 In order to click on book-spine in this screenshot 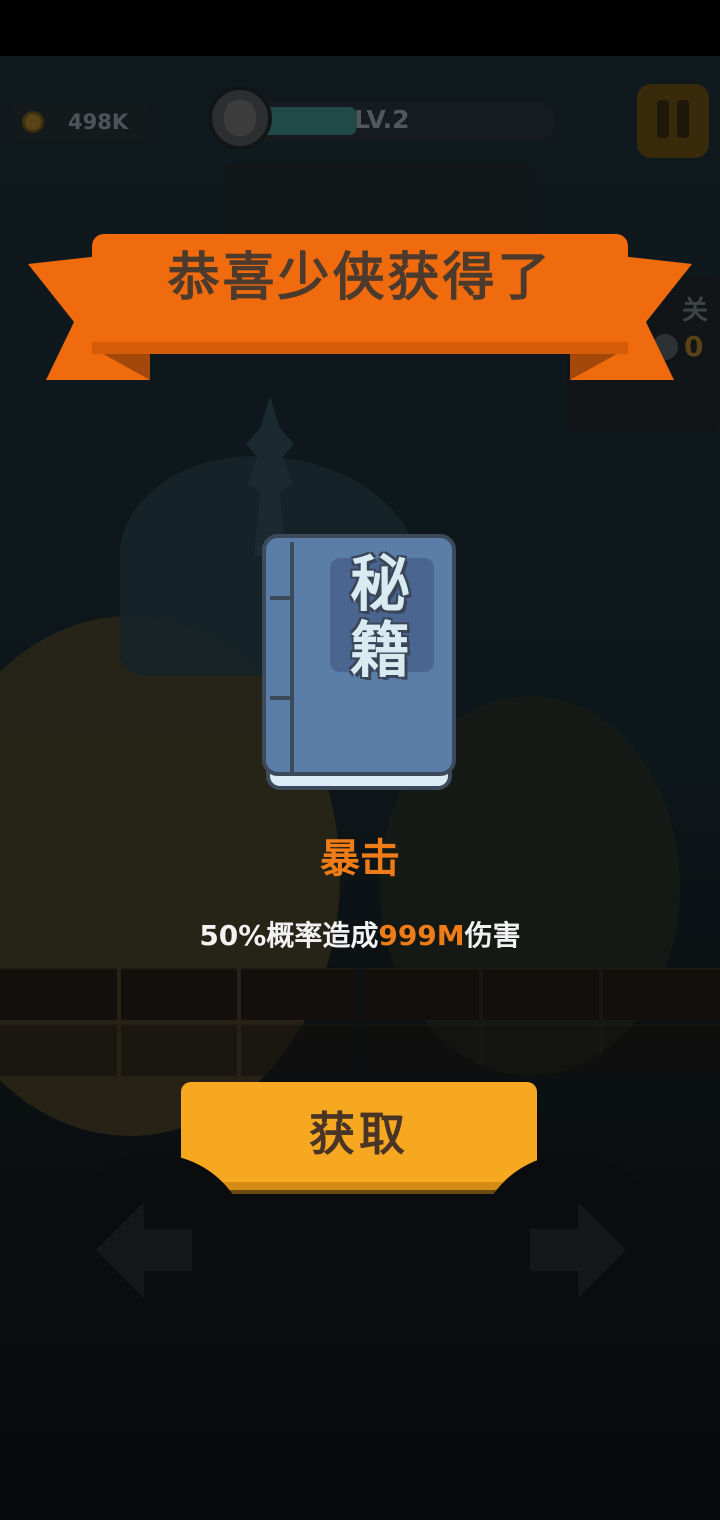, I will do `click(292, 657)`.